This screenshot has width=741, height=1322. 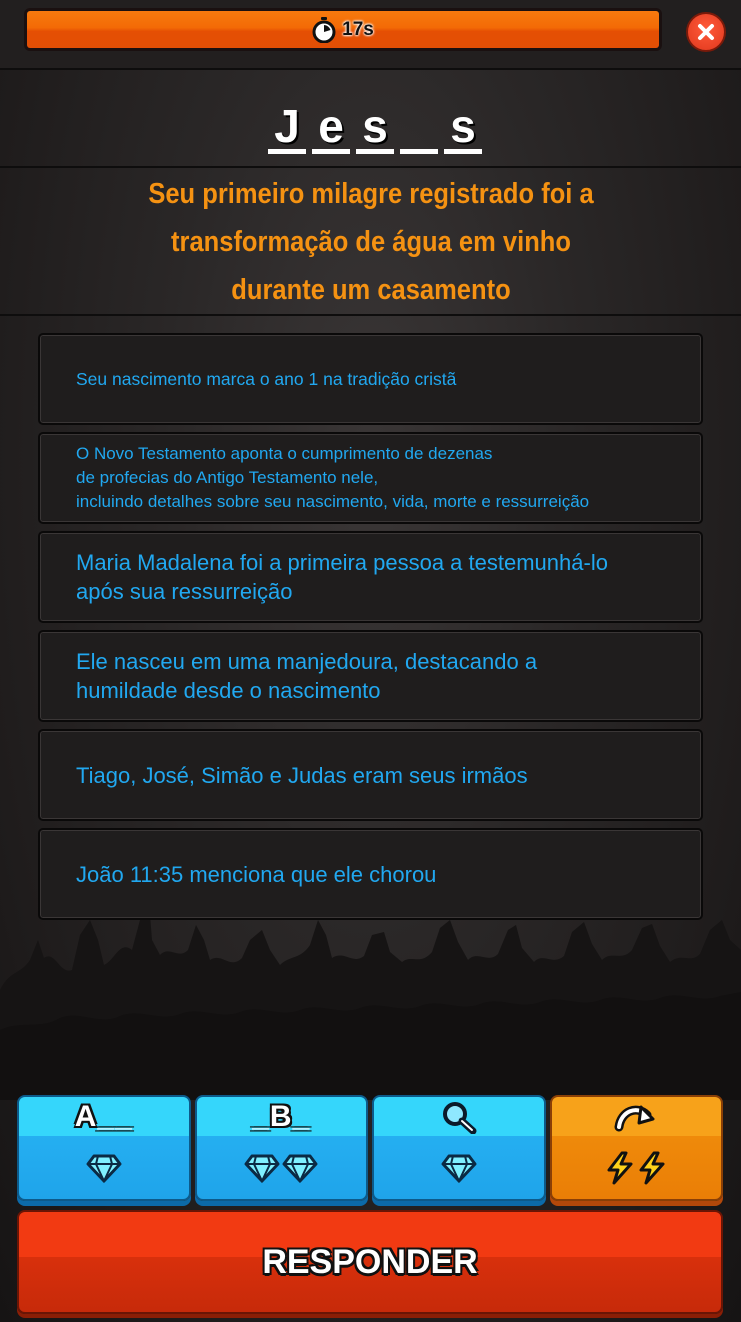 I want to click on hint-card: João 11:35 menciona que ele chorou, so click(x=370, y=874).